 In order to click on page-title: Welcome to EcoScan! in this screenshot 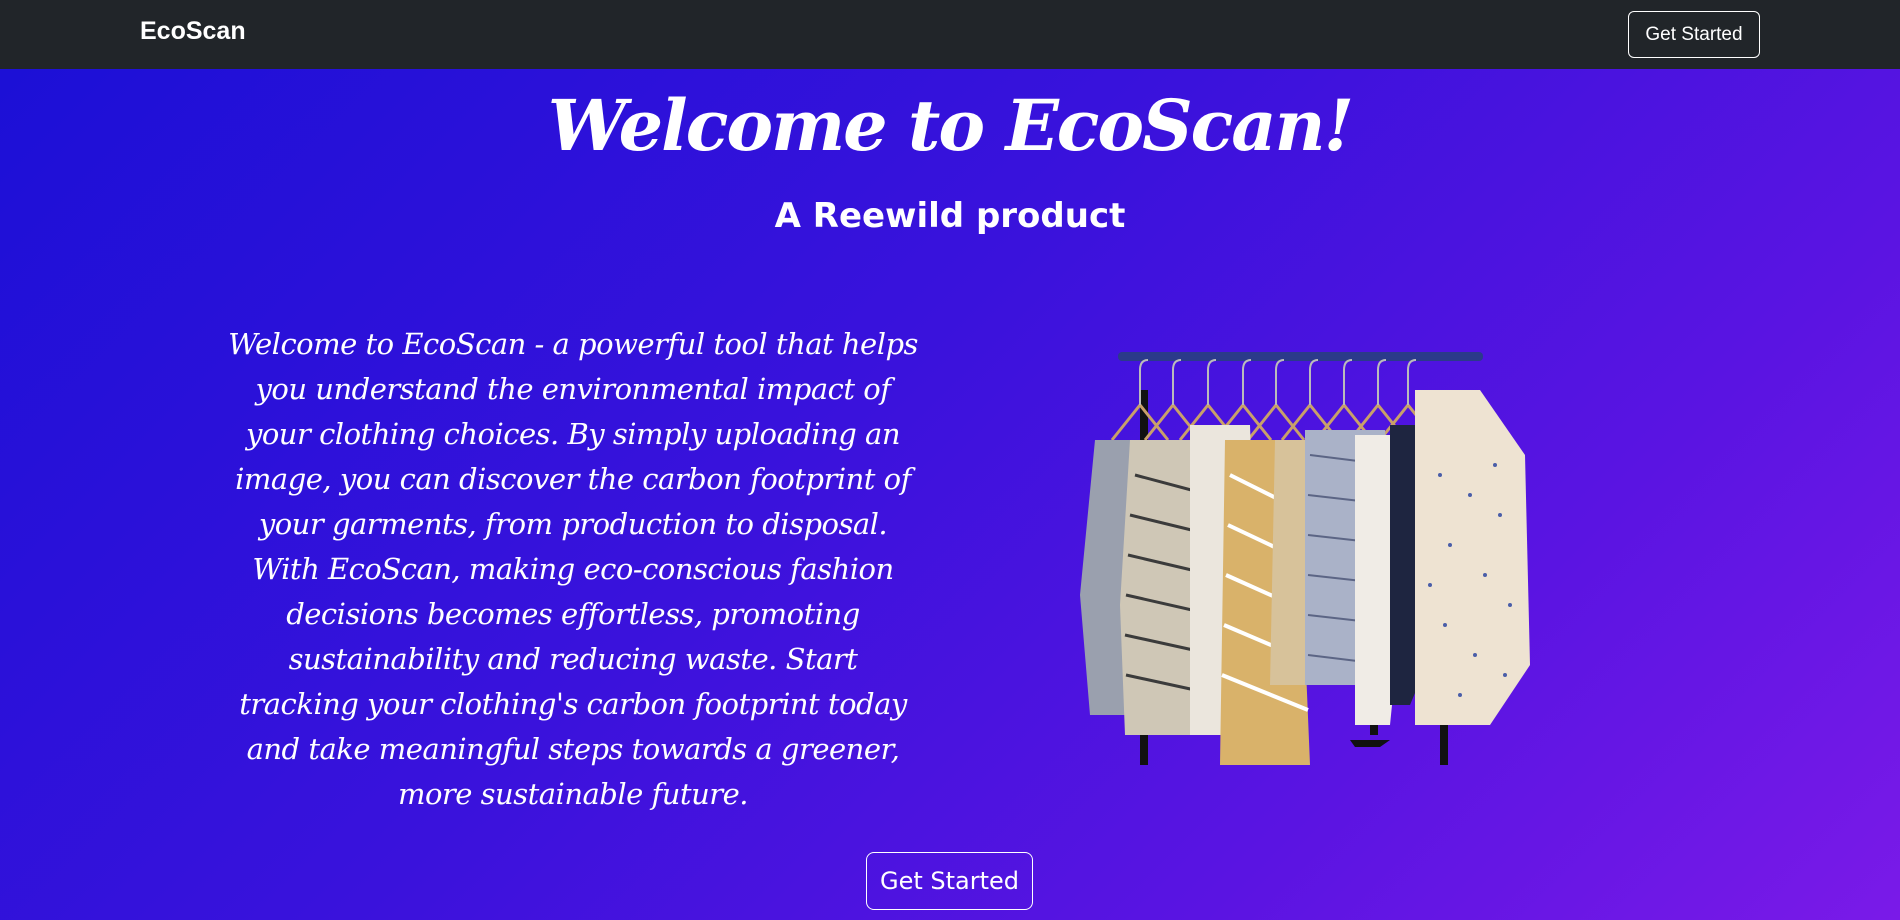, I will do `click(951, 125)`.